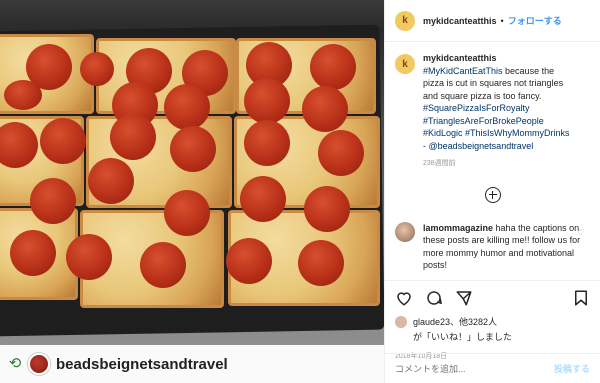  What do you see at coordinates (404, 298) in the screenshot?
I see `heart-icon` at bounding box center [404, 298].